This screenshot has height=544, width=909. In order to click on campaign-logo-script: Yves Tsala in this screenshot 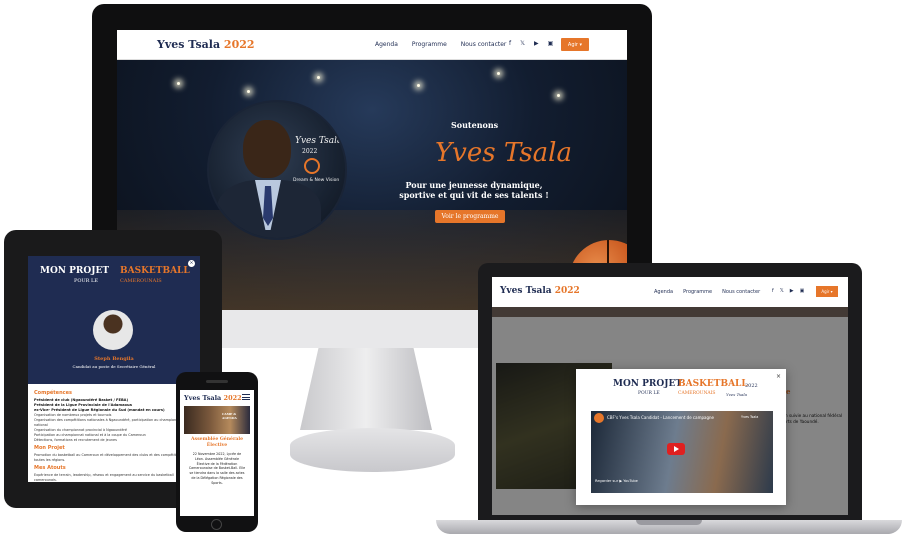, I will do `click(319, 141)`.